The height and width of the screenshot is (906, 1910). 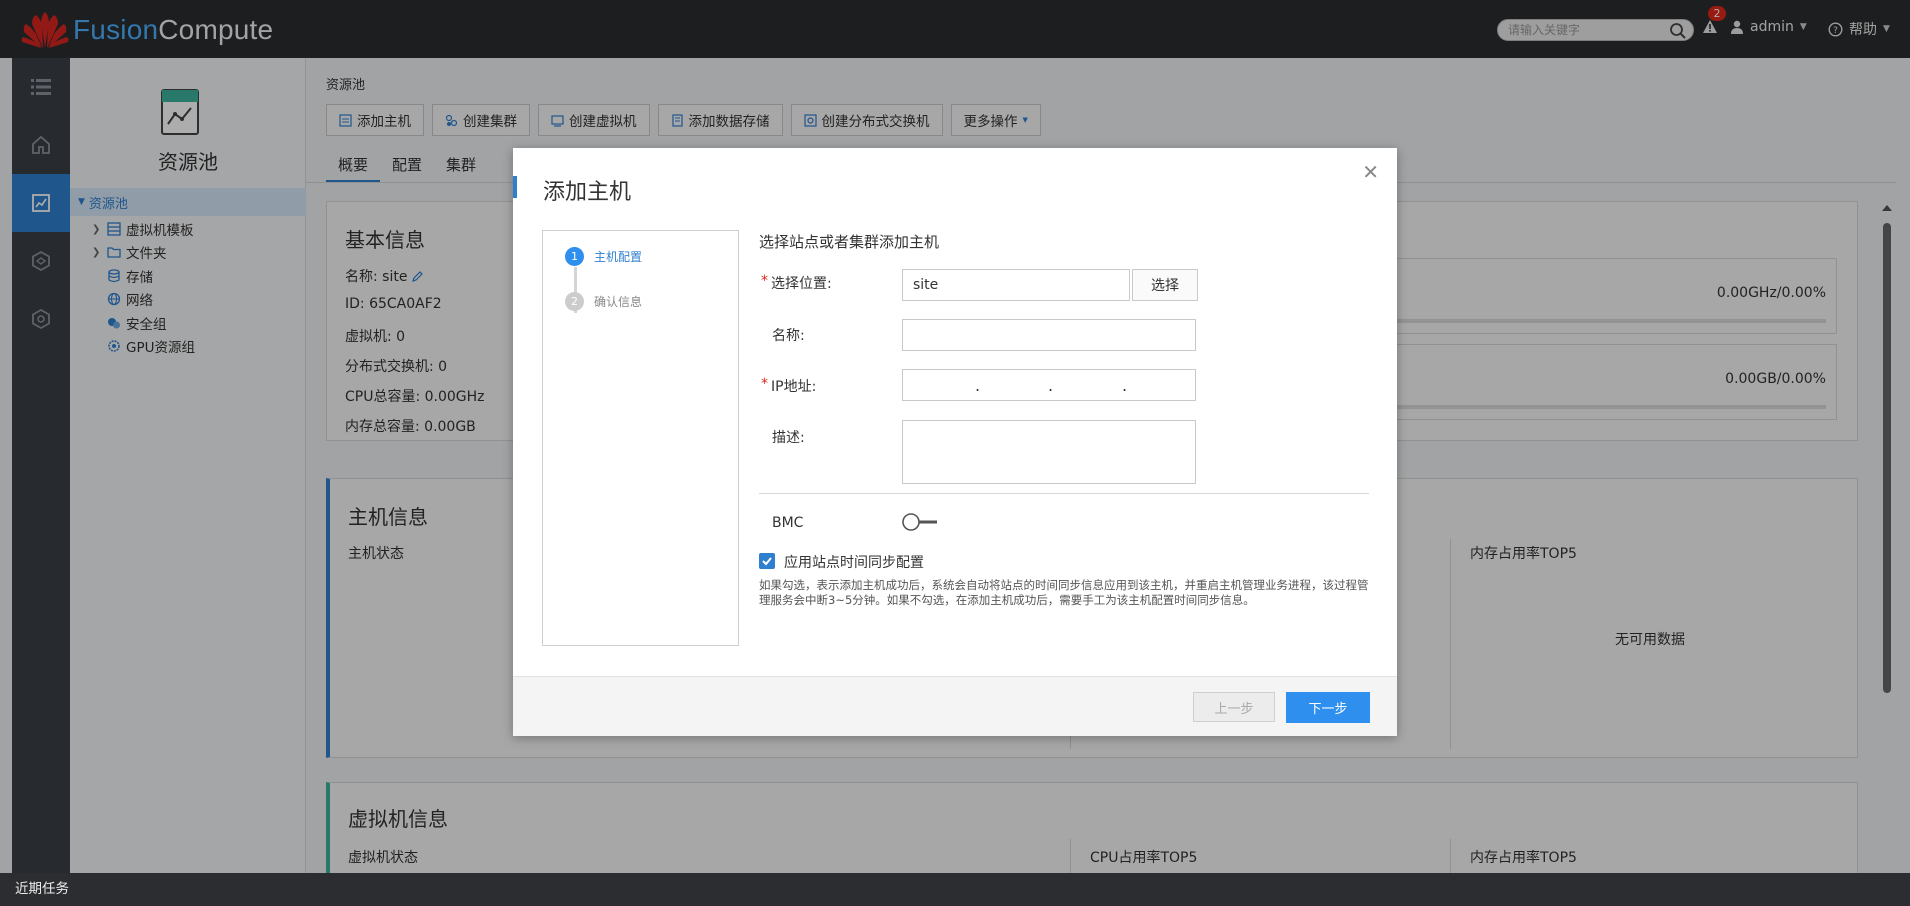 What do you see at coordinates (574, 256) in the screenshot?
I see `step-number: 1` at bounding box center [574, 256].